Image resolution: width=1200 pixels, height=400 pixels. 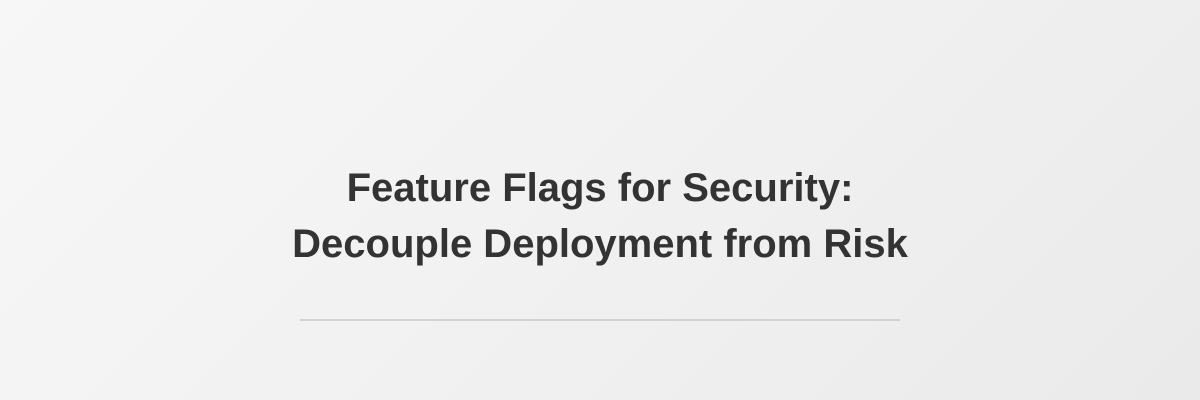 What do you see at coordinates (600, 244) in the screenshot?
I see `title-line-2: Decouple Deployment from Risk` at bounding box center [600, 244].